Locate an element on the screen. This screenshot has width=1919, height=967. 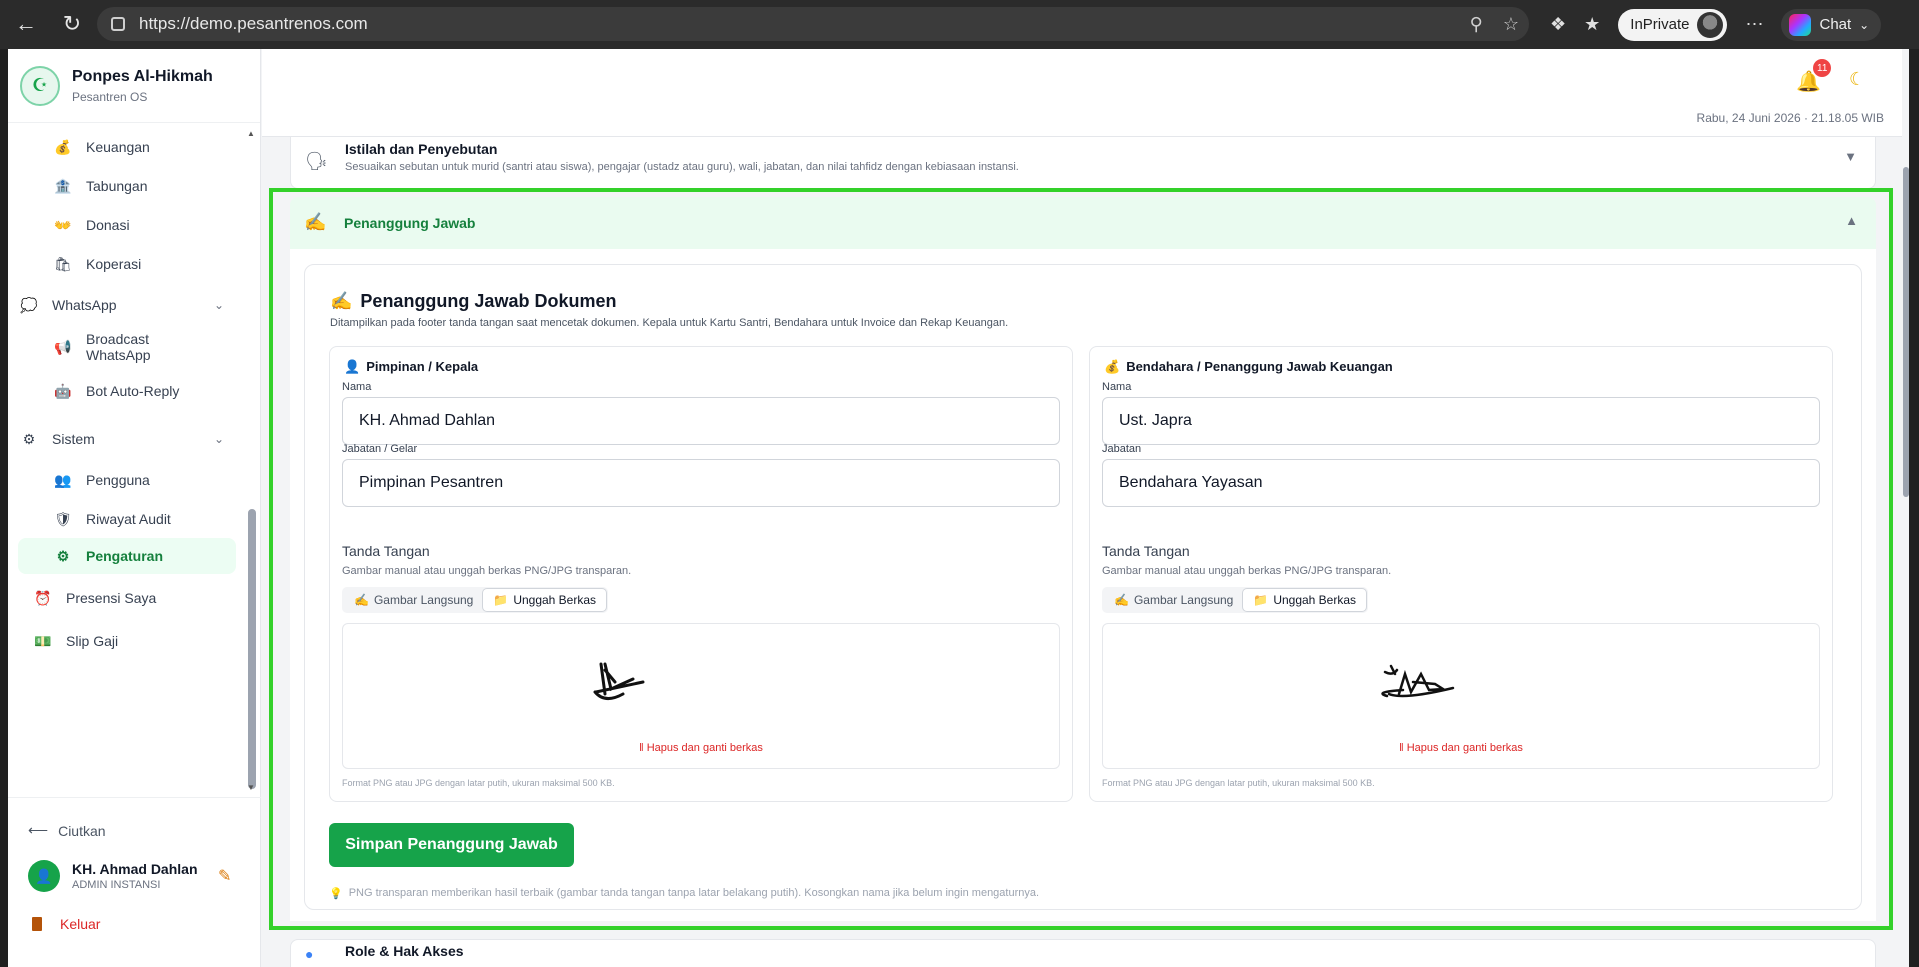
back-icon: ← is located at coordinates (26, 24).